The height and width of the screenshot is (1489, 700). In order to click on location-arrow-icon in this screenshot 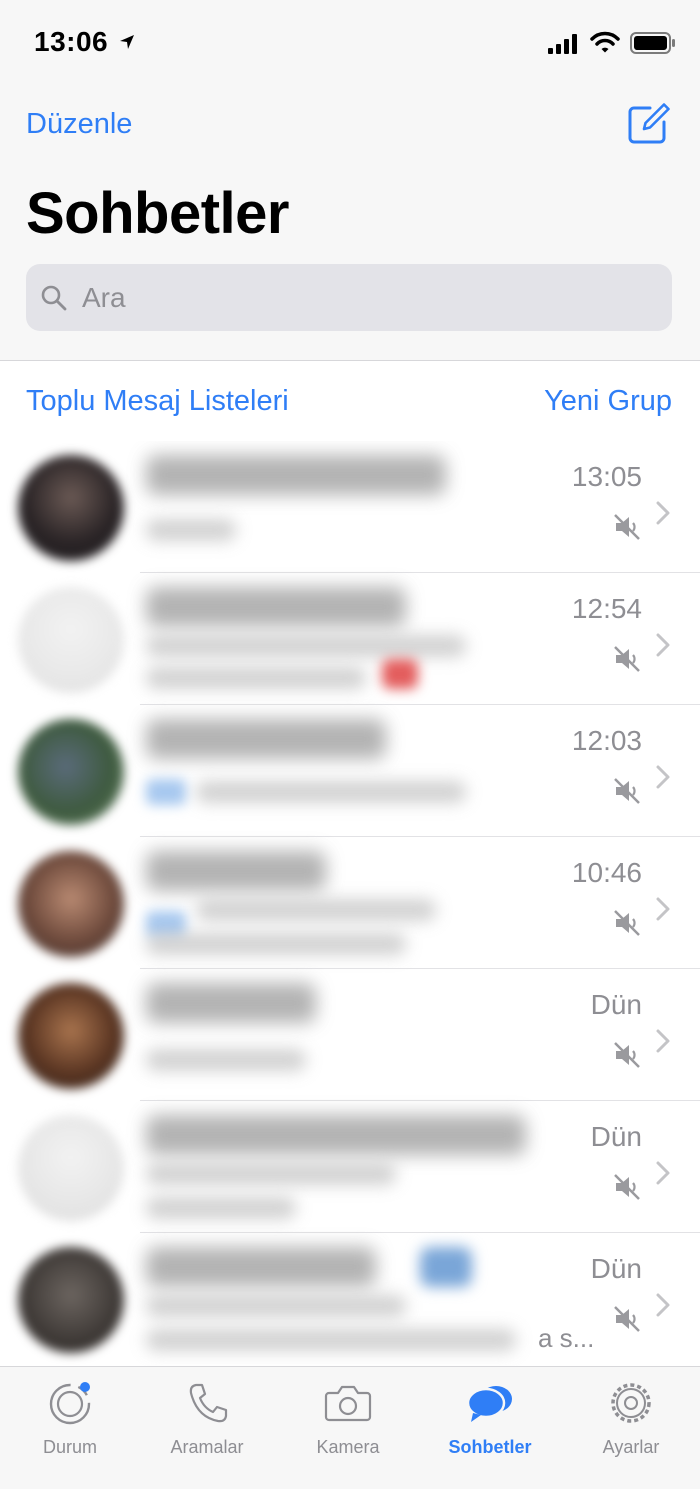, I will do `click(127, 42)`.